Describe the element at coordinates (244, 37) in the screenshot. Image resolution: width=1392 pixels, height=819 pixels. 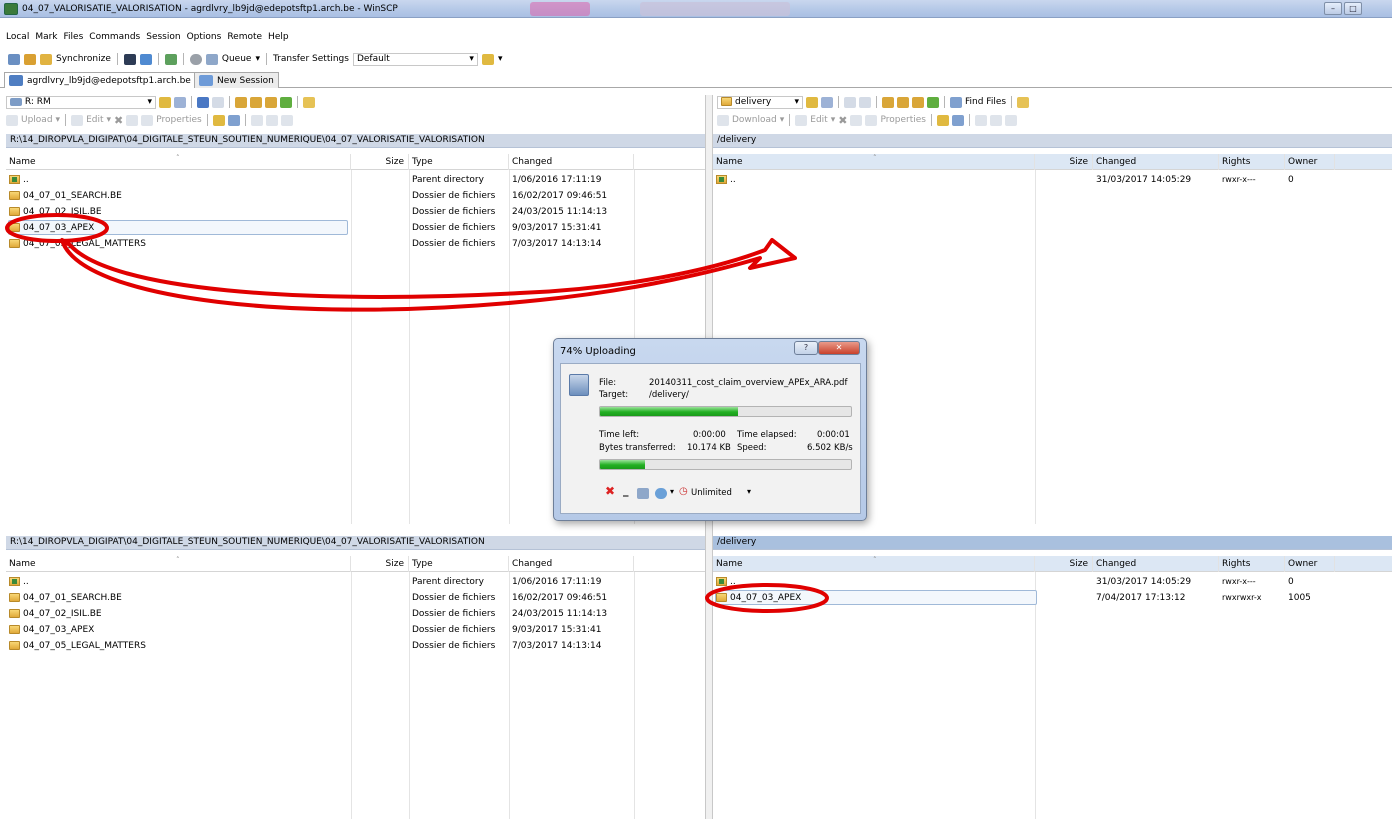
I see `menu-remote: Remote` at that location.